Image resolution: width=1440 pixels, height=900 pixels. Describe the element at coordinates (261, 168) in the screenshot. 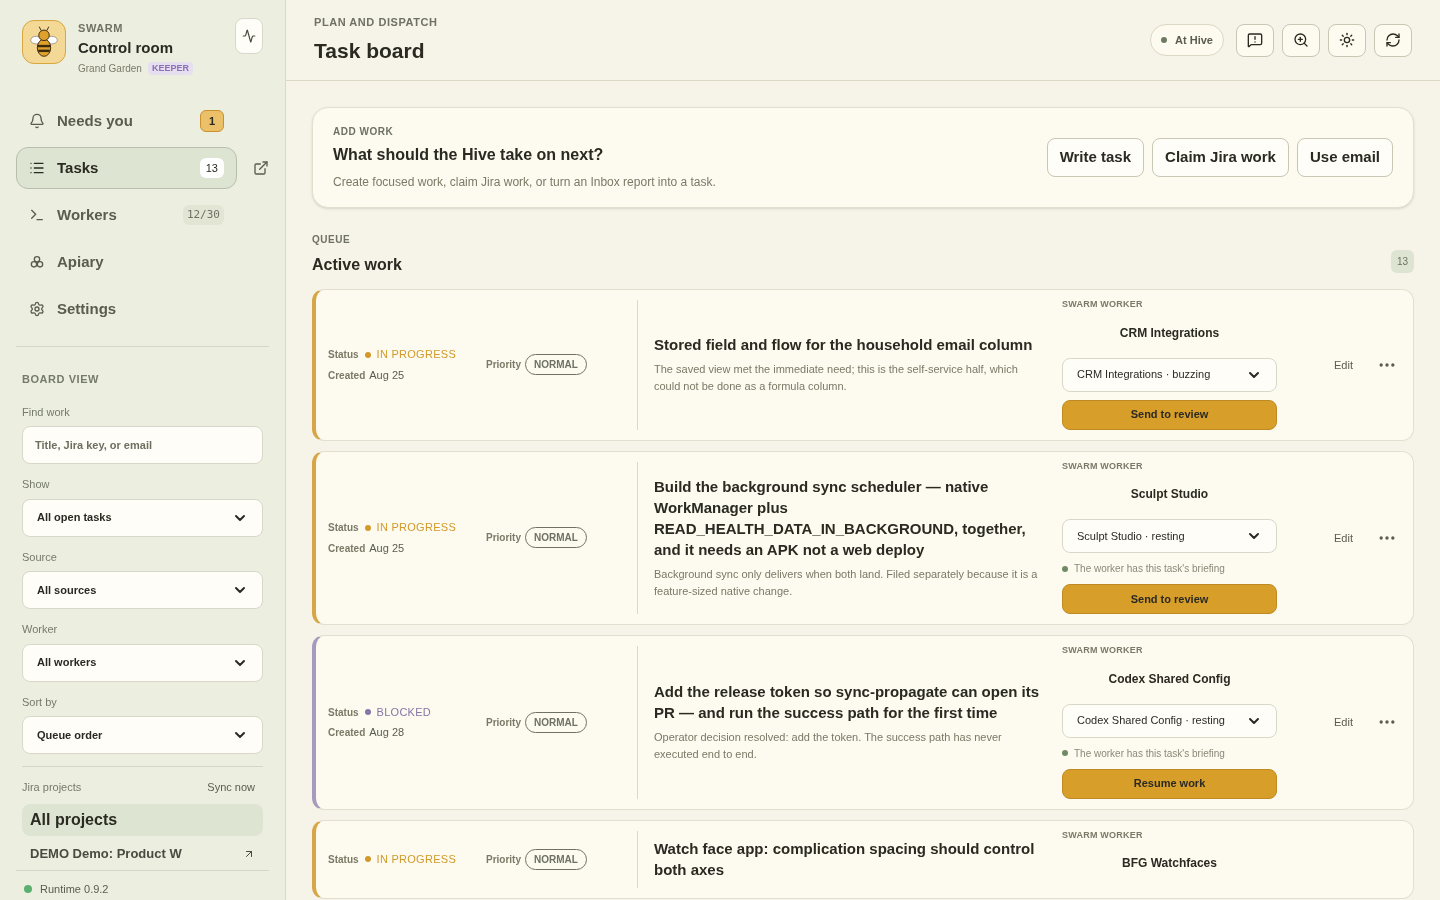

I see `external-link-icon` at that location.